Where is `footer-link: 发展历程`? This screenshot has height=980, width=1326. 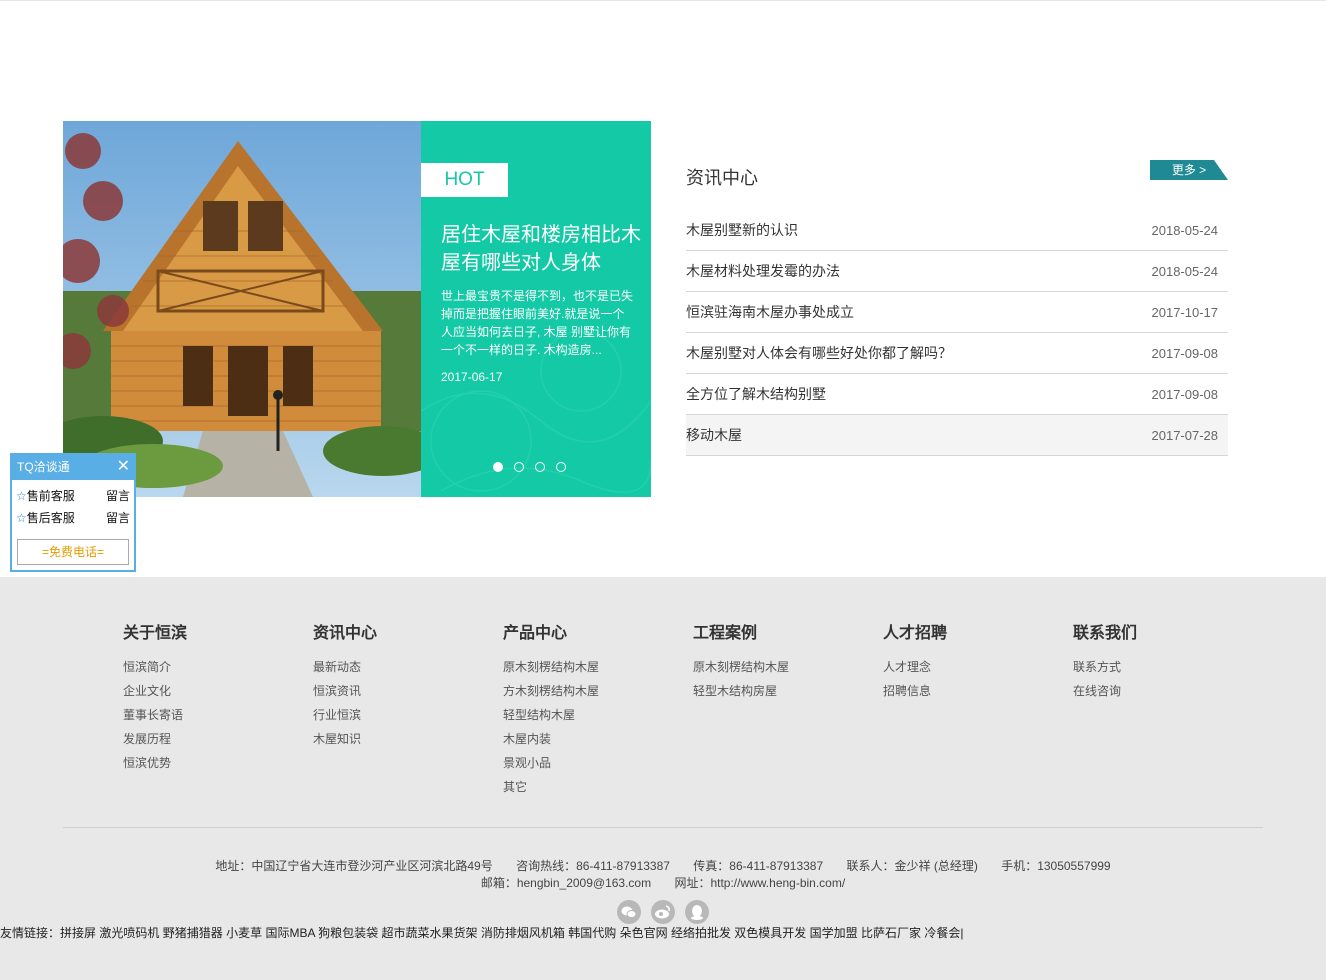
footer-link: 发展历程 is located at coordinates (213, 739).